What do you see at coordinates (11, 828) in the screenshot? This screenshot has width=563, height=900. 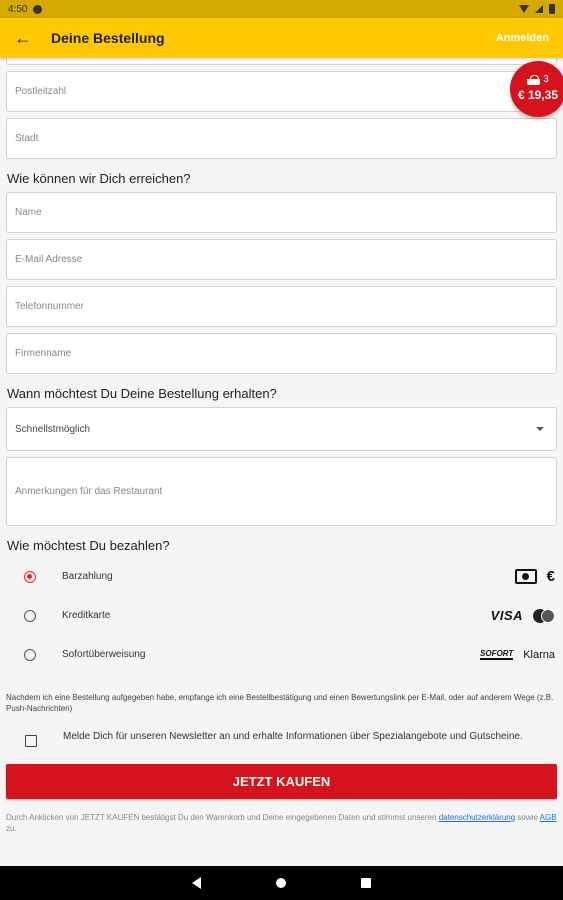 I see `legal-suffix: zu.` at bounding box center [11, 828].